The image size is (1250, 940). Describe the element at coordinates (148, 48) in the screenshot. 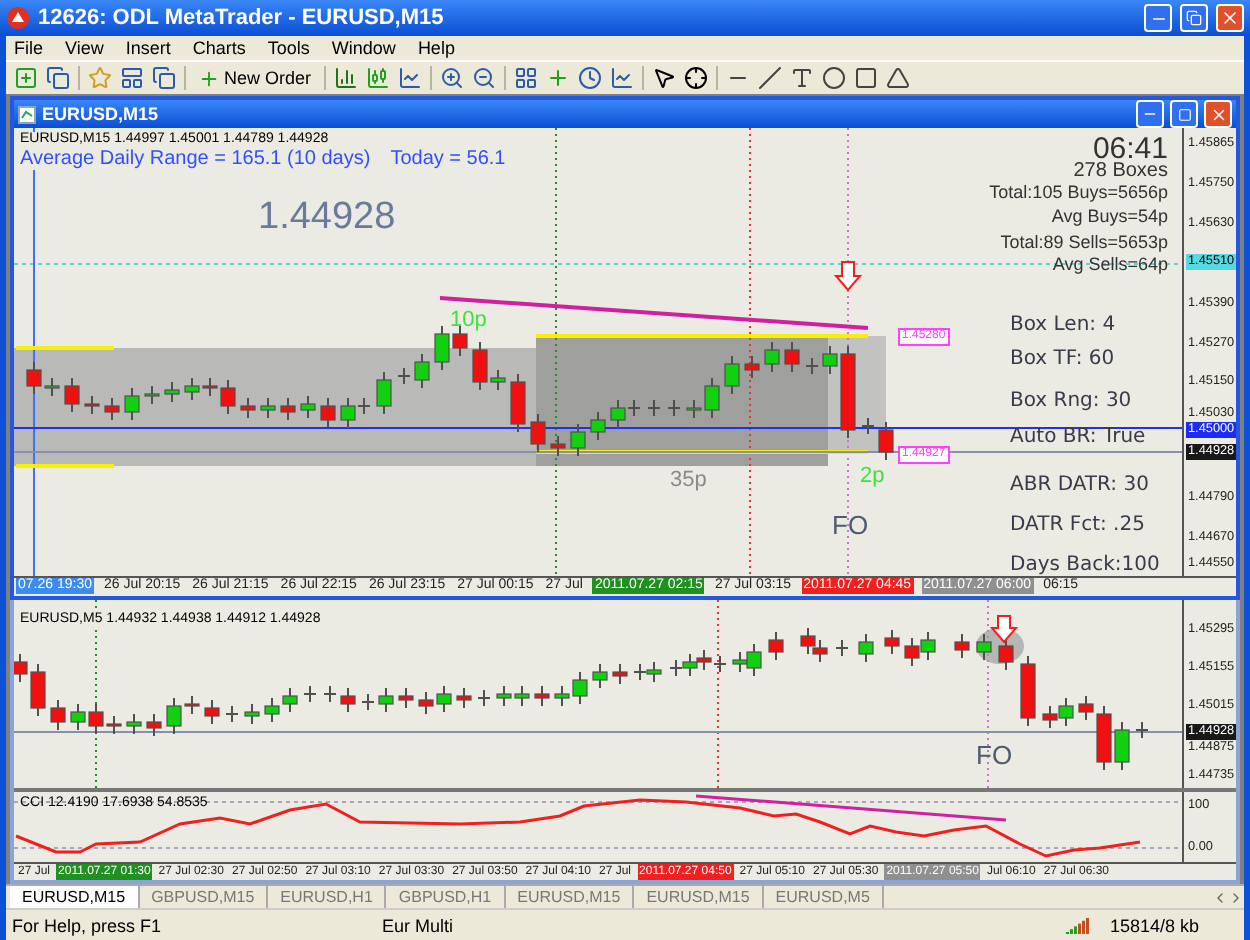

I see `menu-item: Insert` at that location.